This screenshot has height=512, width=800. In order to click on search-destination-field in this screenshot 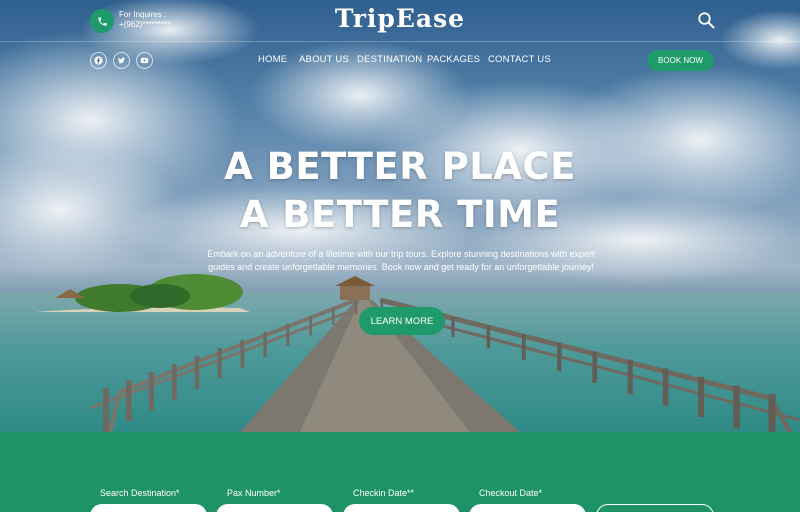, I will do `click(148, 508)`.